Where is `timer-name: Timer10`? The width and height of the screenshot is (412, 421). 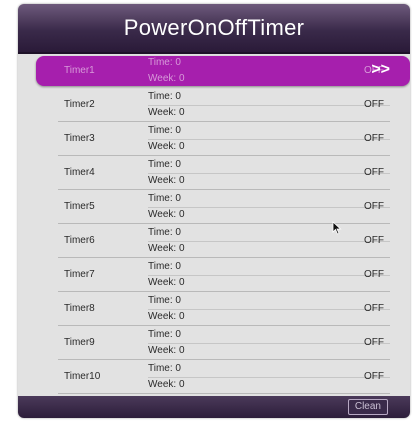
timer-name: Timer10 is located at coordinates (82, 376).